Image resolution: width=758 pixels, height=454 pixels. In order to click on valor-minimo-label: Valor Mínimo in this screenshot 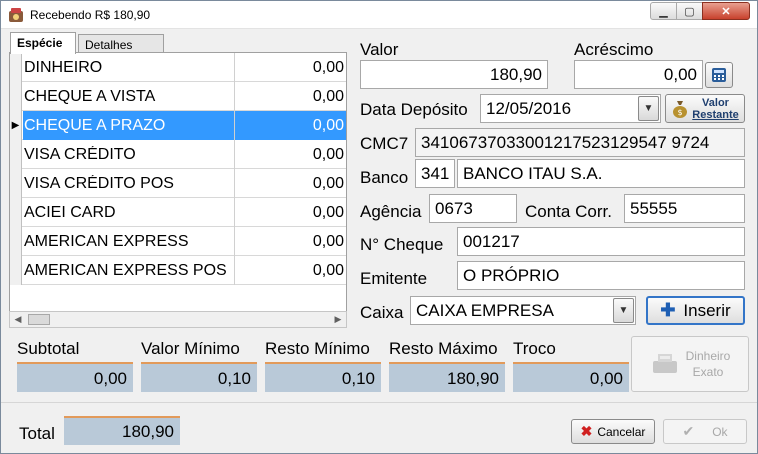, I will do `click(190, 348)`.